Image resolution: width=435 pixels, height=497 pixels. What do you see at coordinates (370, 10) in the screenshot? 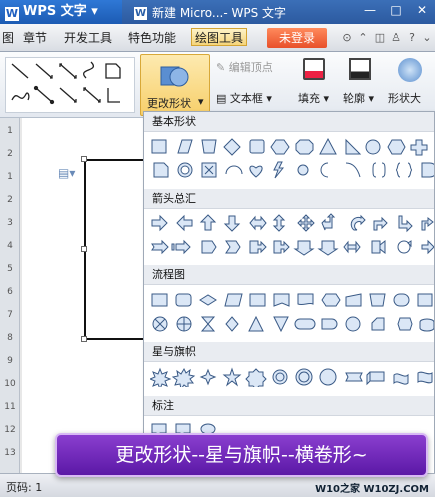
I see `minimize-button: —` at bounding box center [370, 10].